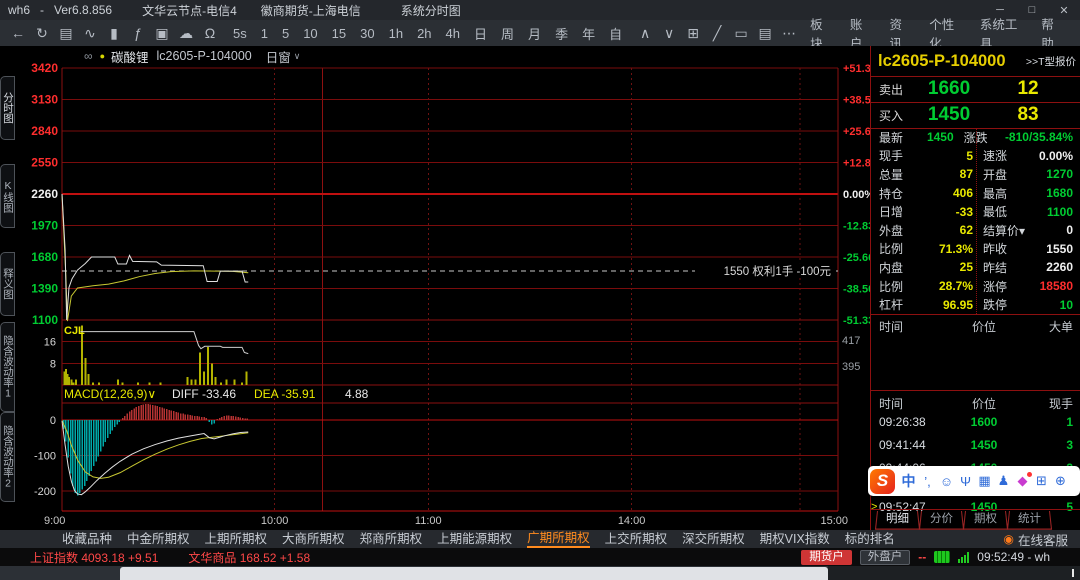 The image size is (1080, 580). What do you see at coordinates (186, 33) in the screenshot?
I see `cloud-download-icon: ☁` at bounding box center [186, 33].